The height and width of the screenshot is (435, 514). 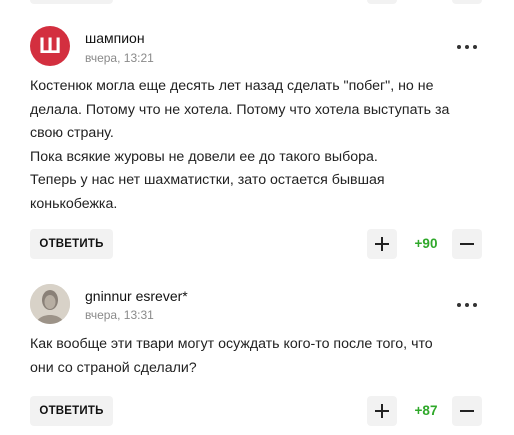 I want to click on comment-author: gninnur esrever*, so click(x=136, y=296).